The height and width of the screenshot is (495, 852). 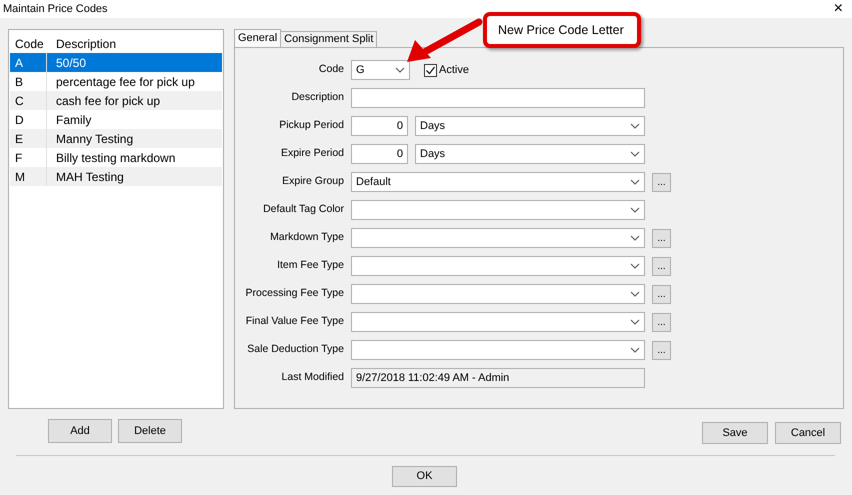 What do you see at coordinates (331, 70) in the screenshot?
I see `field-label: Code` at bounding box center [331, 70].